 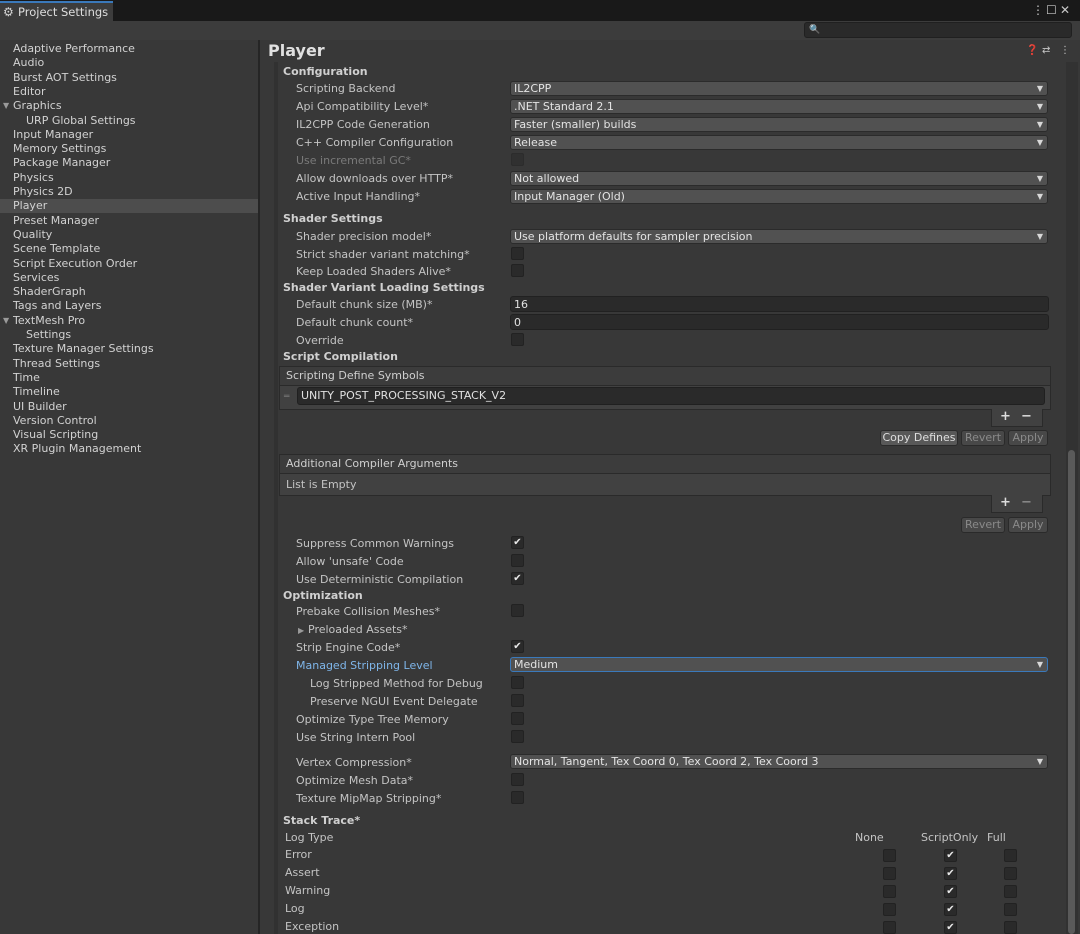 I want to click on sidebar-item: ▼ TextMesh Pro, so click(x=129, y=321).